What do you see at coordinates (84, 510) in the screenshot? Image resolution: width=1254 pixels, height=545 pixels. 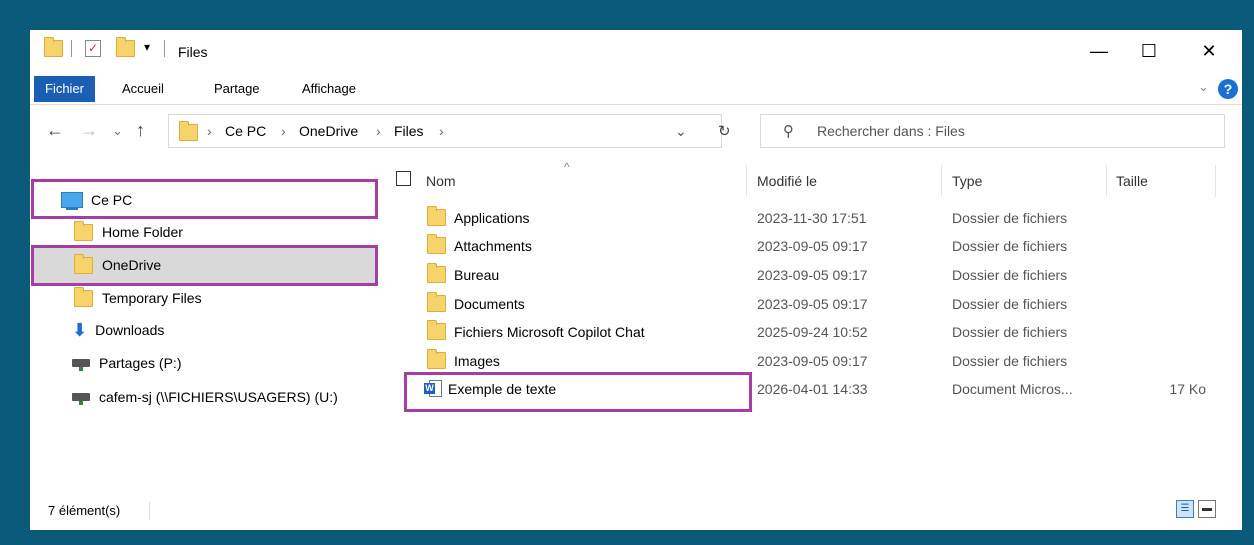 I see `item-count: 7 élément(s)` at bounding box center [84, 510].